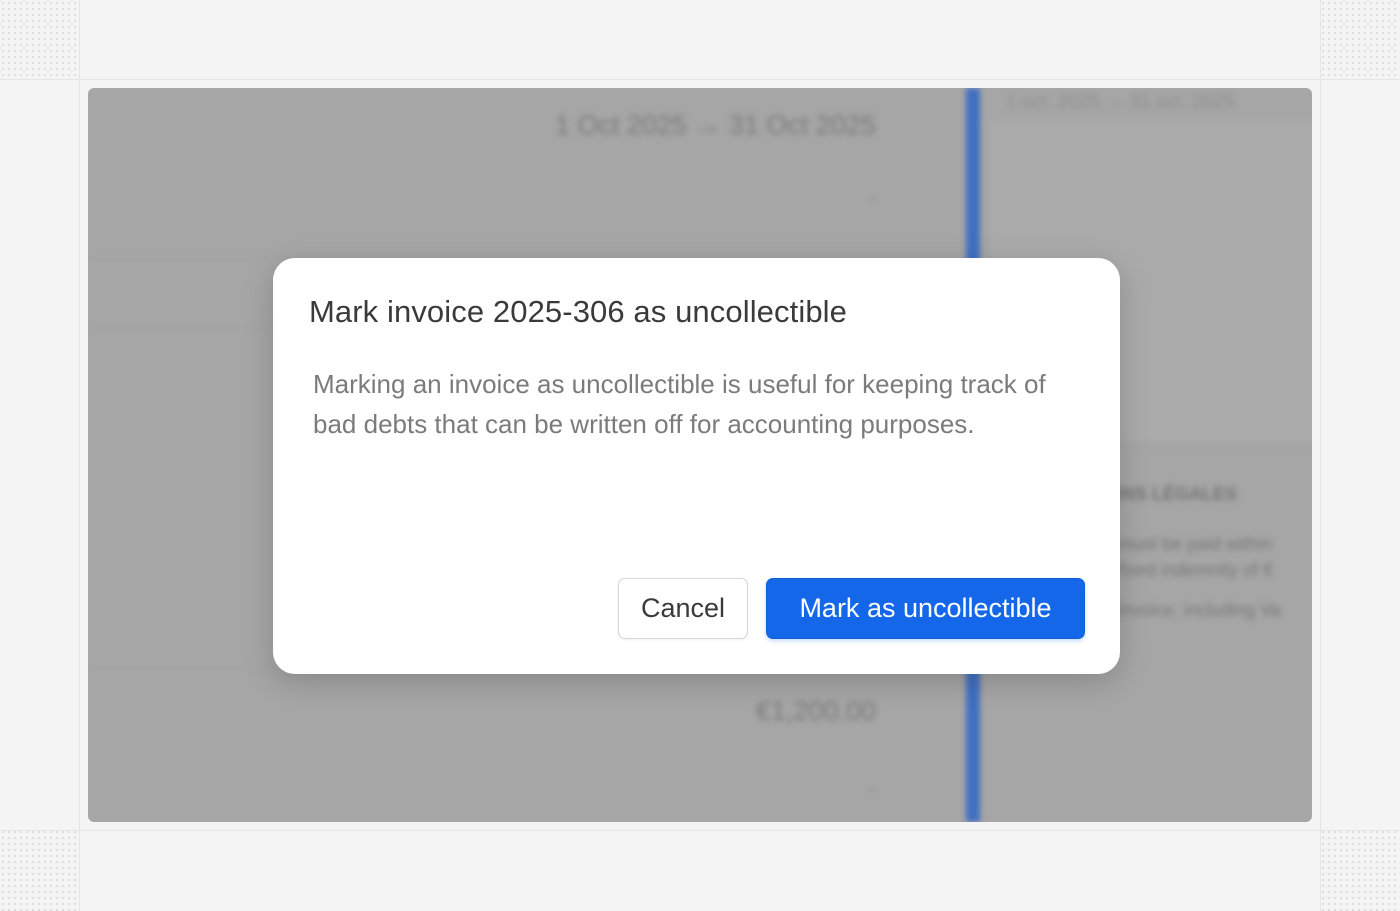 Image resolution: width=1400 pixels, height=911 pixels. Describe the element at coordinates (925, 608) in the screenshot. I see `mark-as-uncollectible-button: Mark as uncollectible` at that location.